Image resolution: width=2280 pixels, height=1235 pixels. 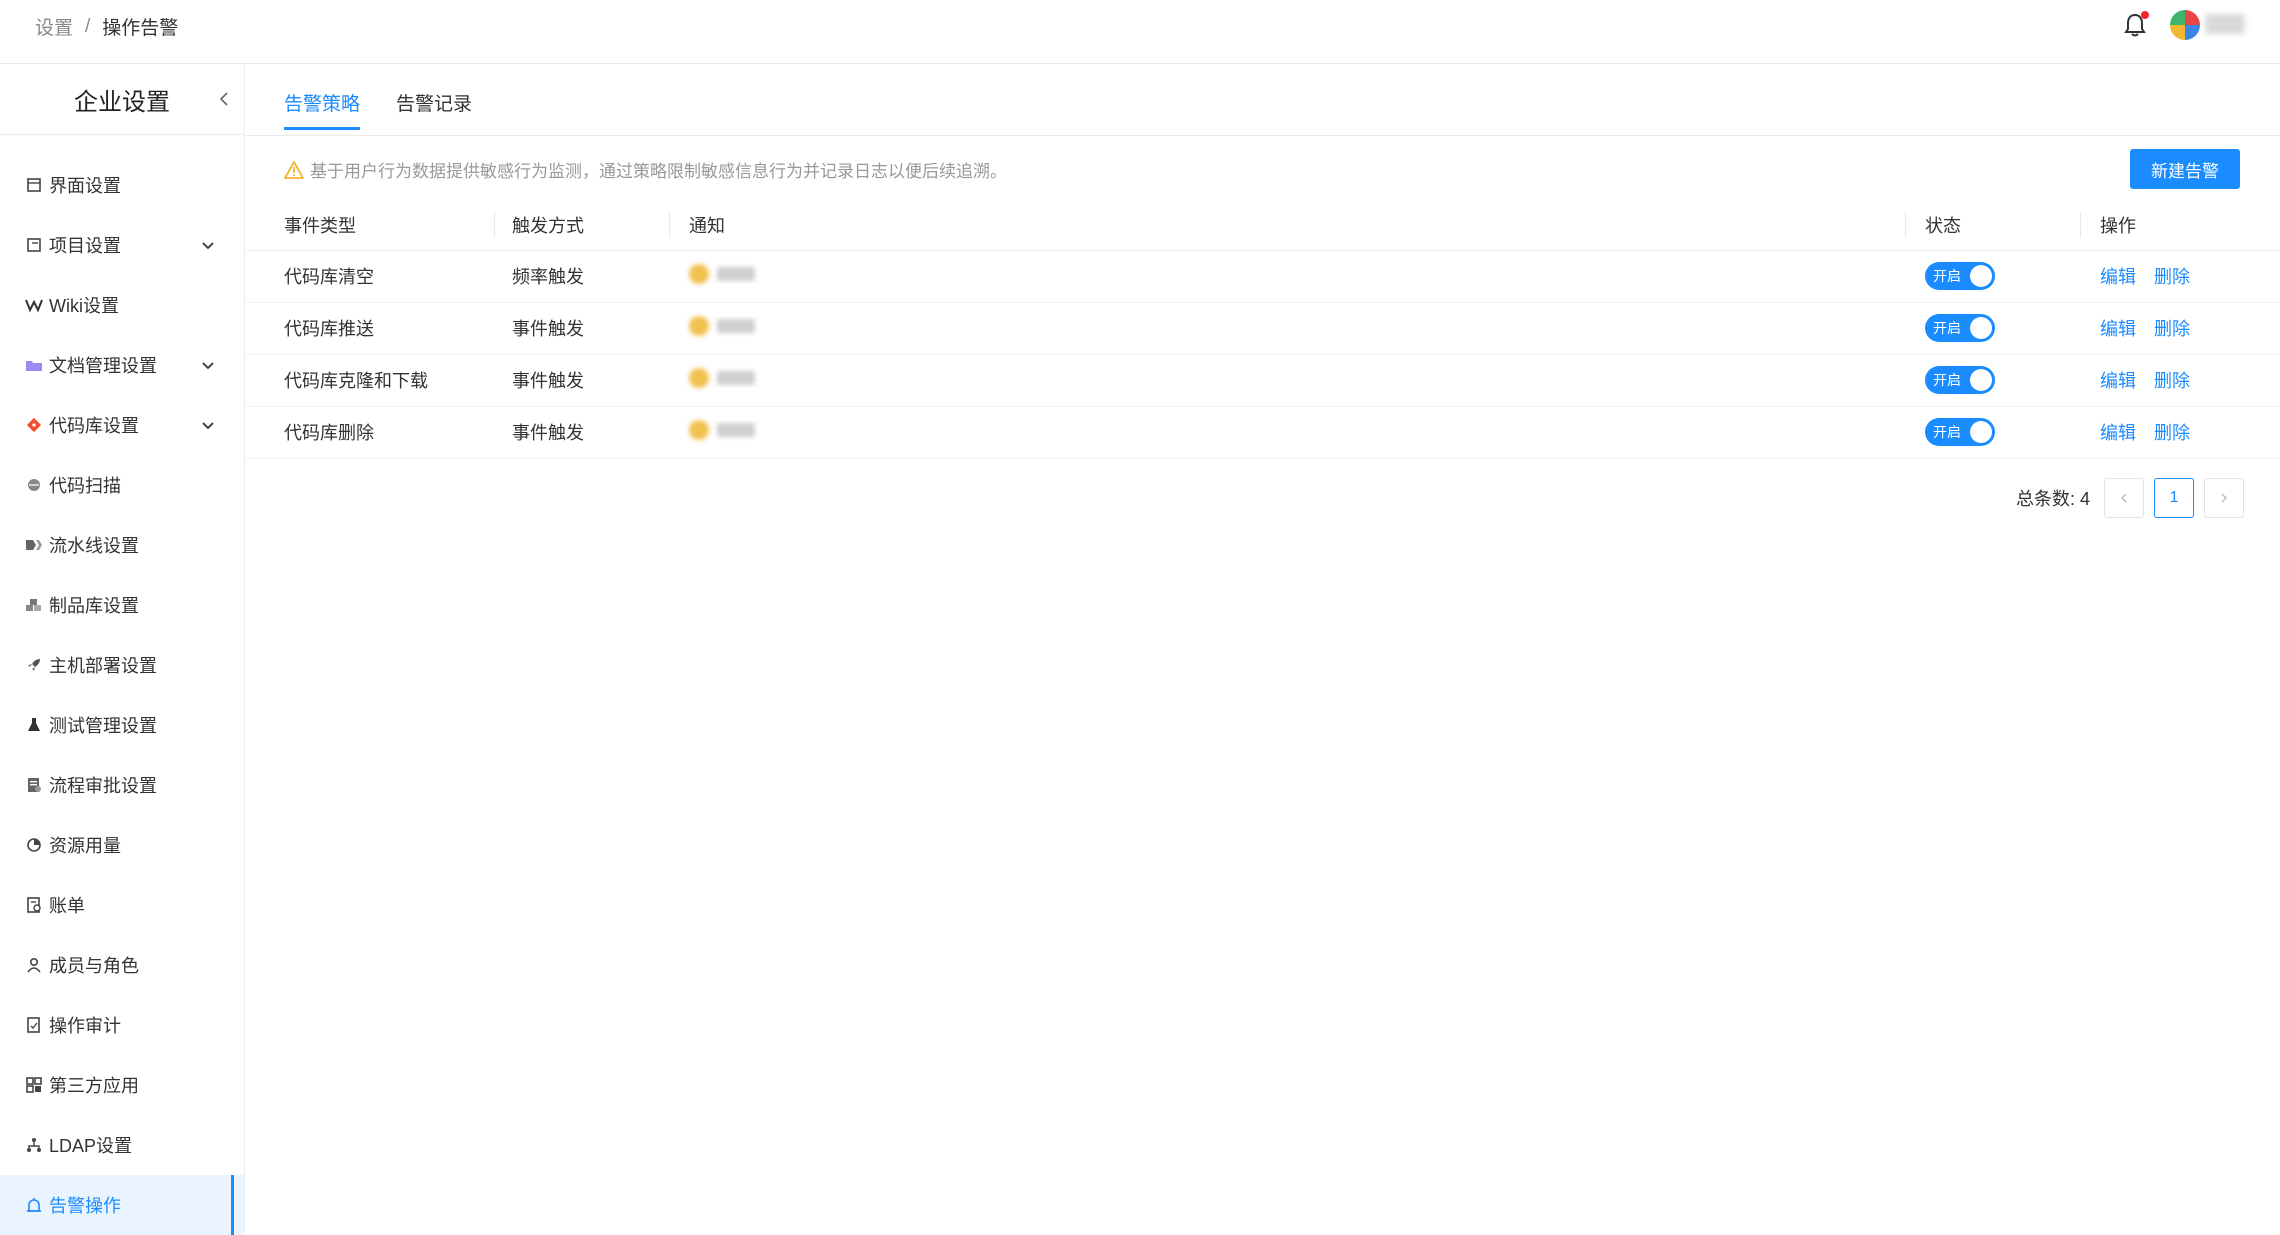 What do you see at coordinates (103, 666) in the screenshot?
I see `sidebar-item-label: 主机部署设置` at bounding box center [103, 666].